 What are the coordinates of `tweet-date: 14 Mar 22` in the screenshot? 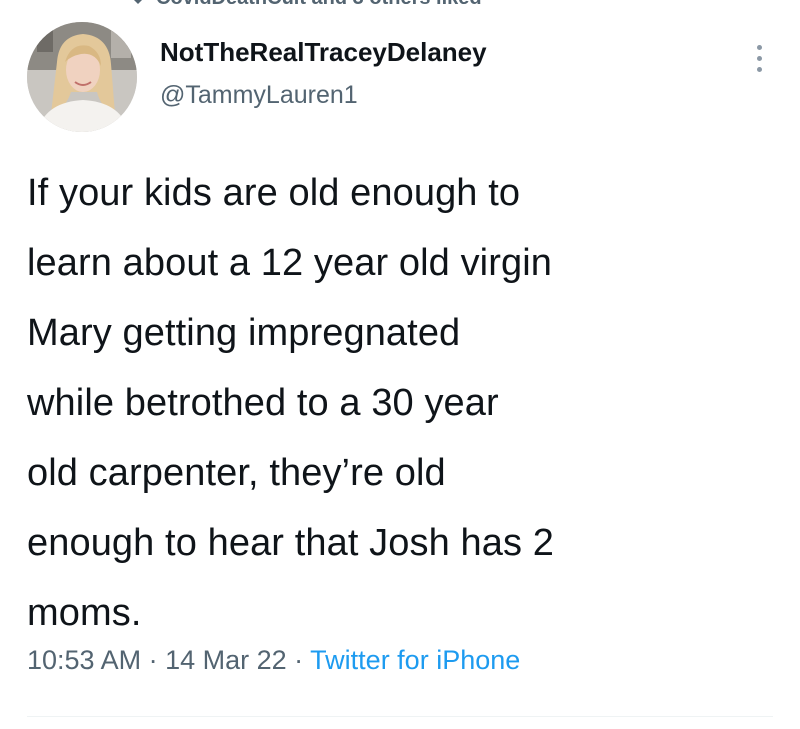 It's located at (226, 660).